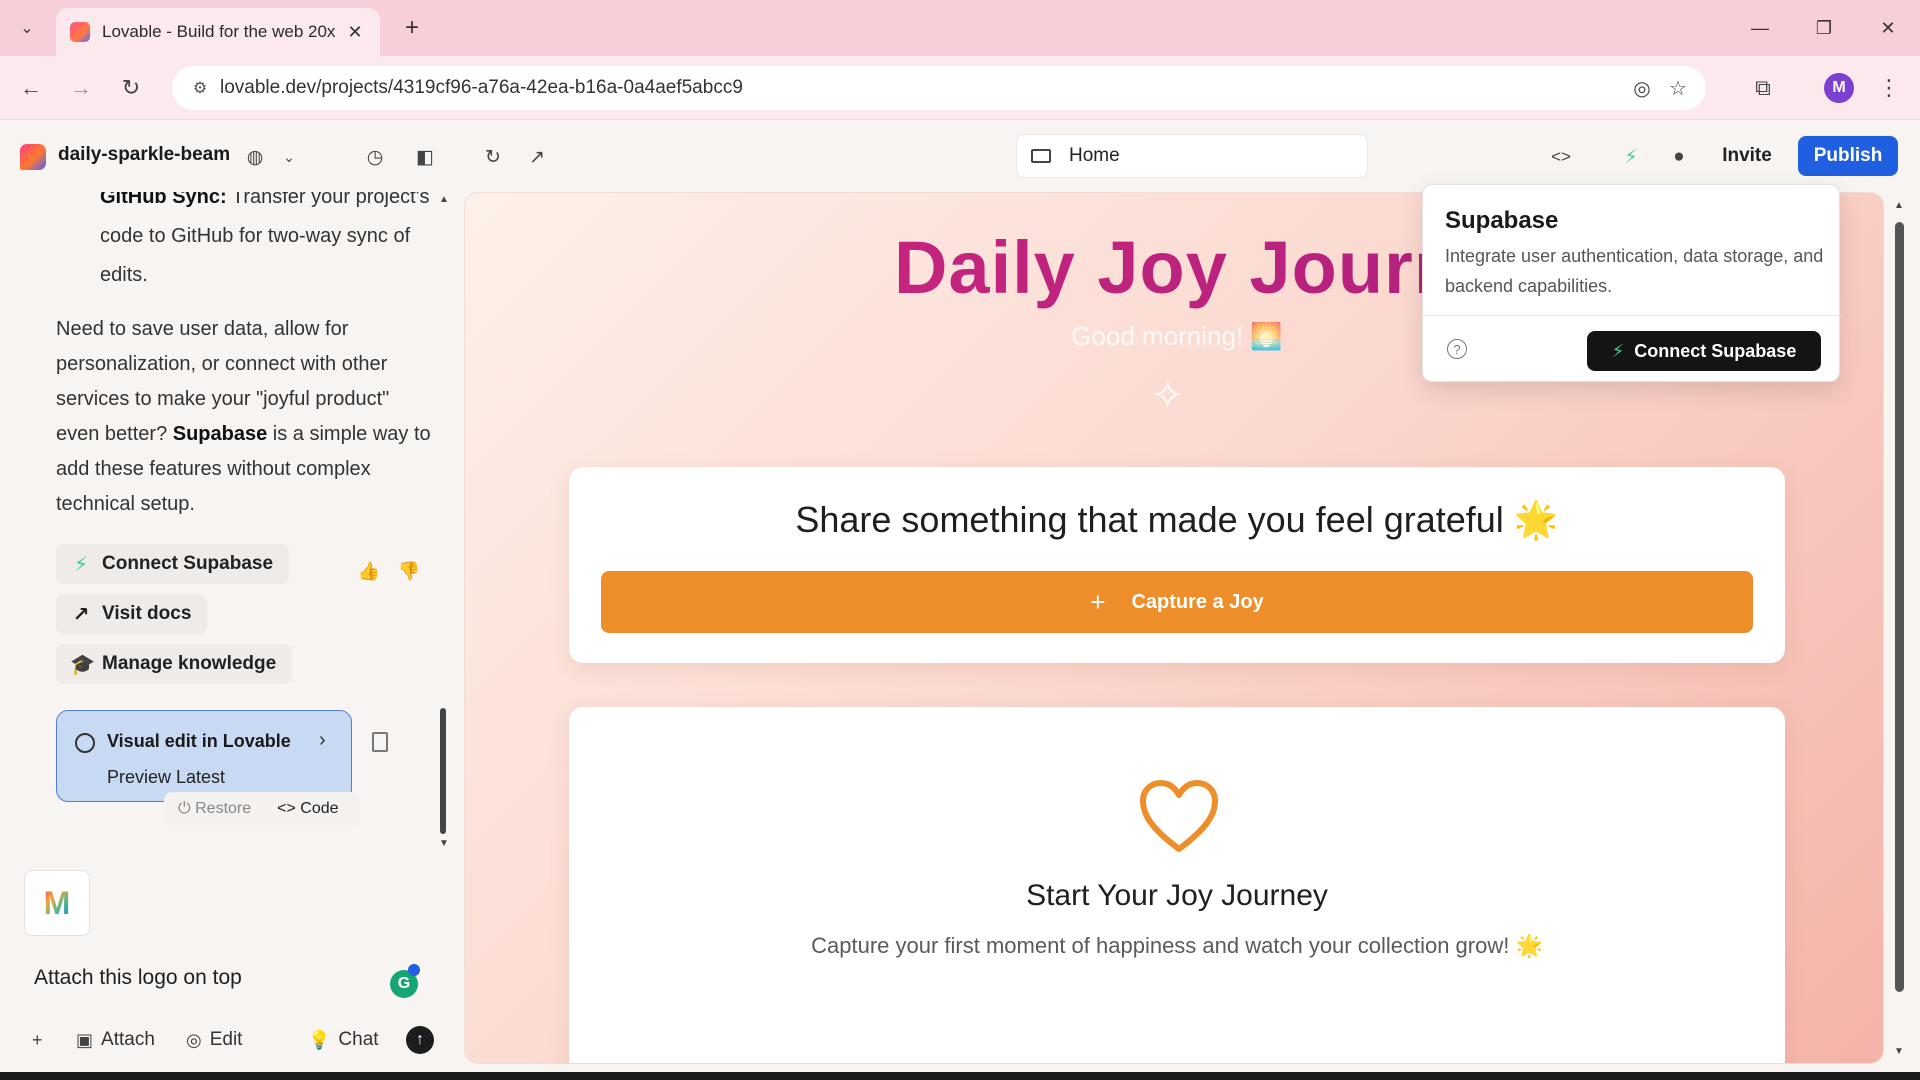 This screenshot has width=1920, height=1080. I want to click on manage-knowledge-label: Manage knowledge, so click(189, 663).